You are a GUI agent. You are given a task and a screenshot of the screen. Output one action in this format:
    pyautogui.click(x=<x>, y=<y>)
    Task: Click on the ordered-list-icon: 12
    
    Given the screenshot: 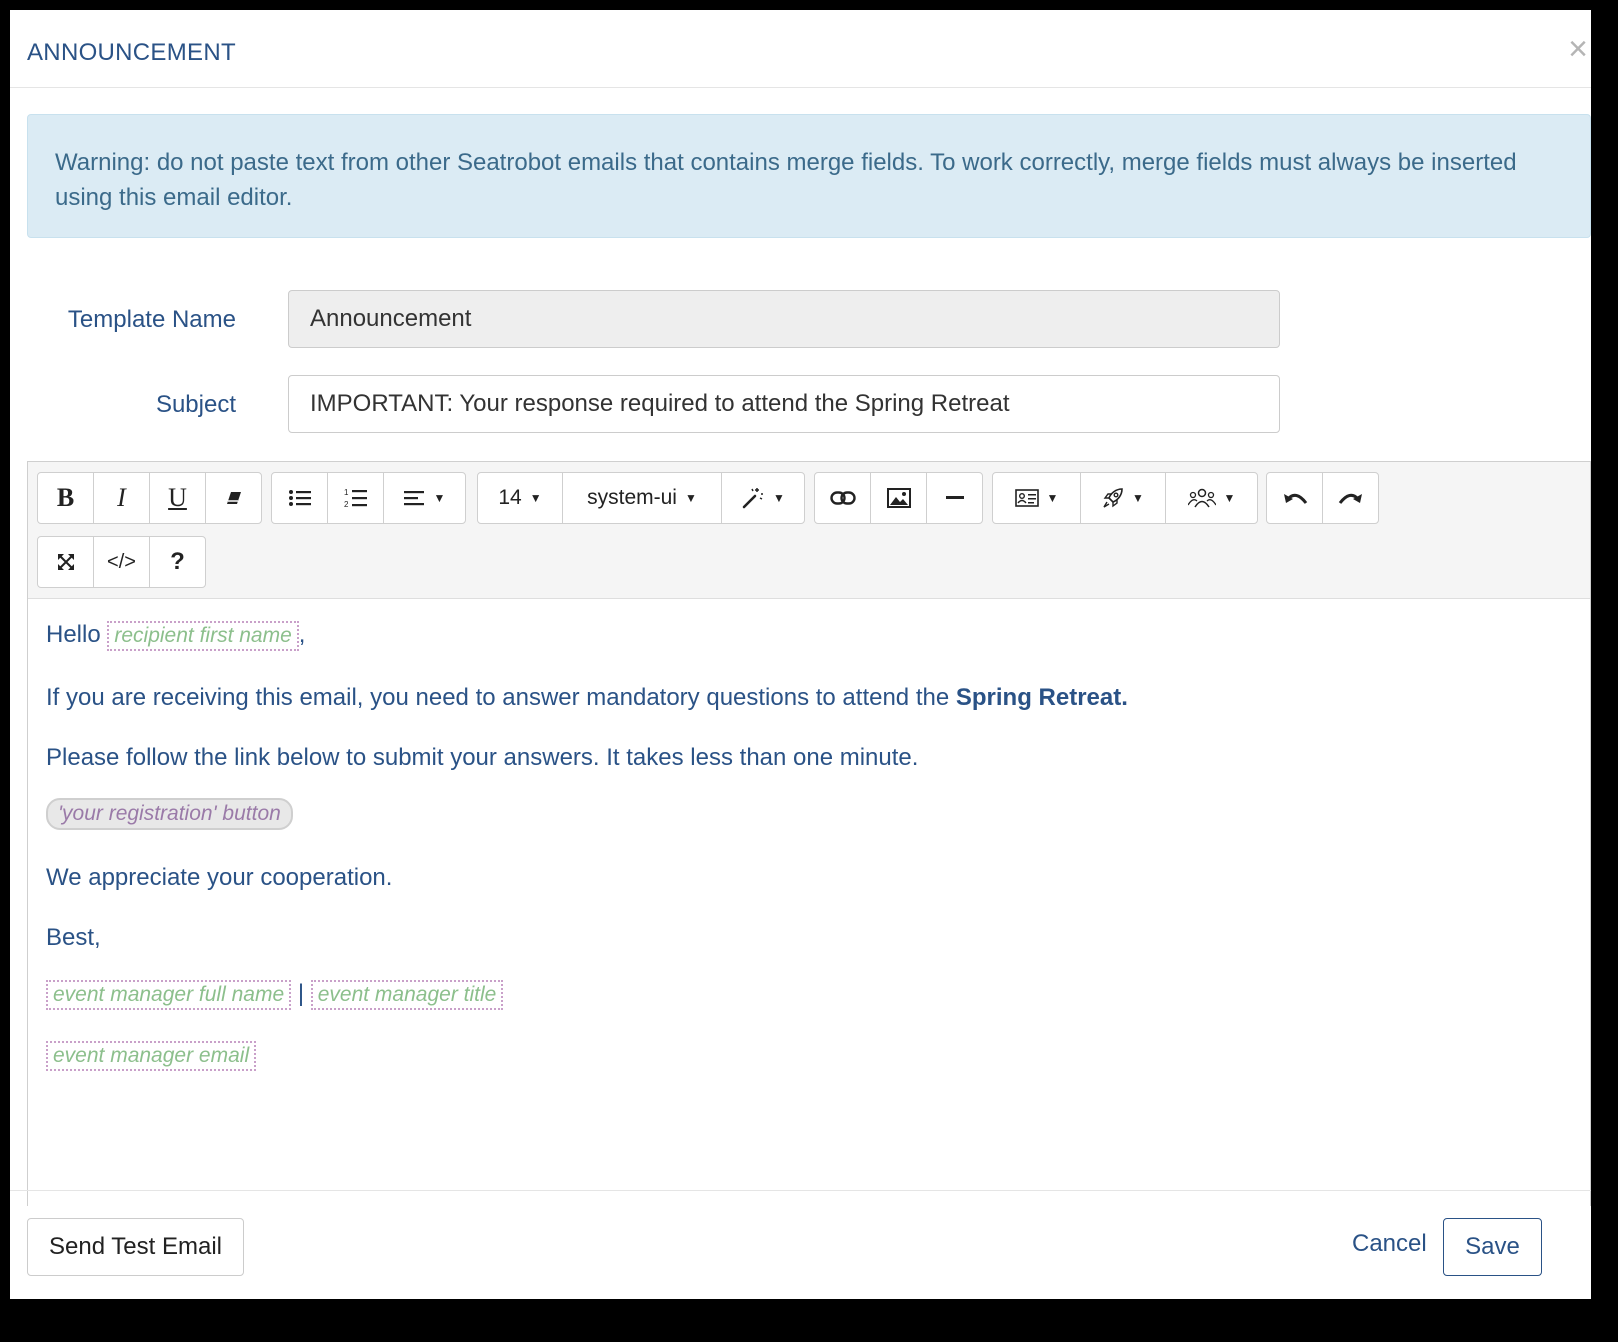 What is the action you would take?
    pyautogui.click(x=356, y=498)
    